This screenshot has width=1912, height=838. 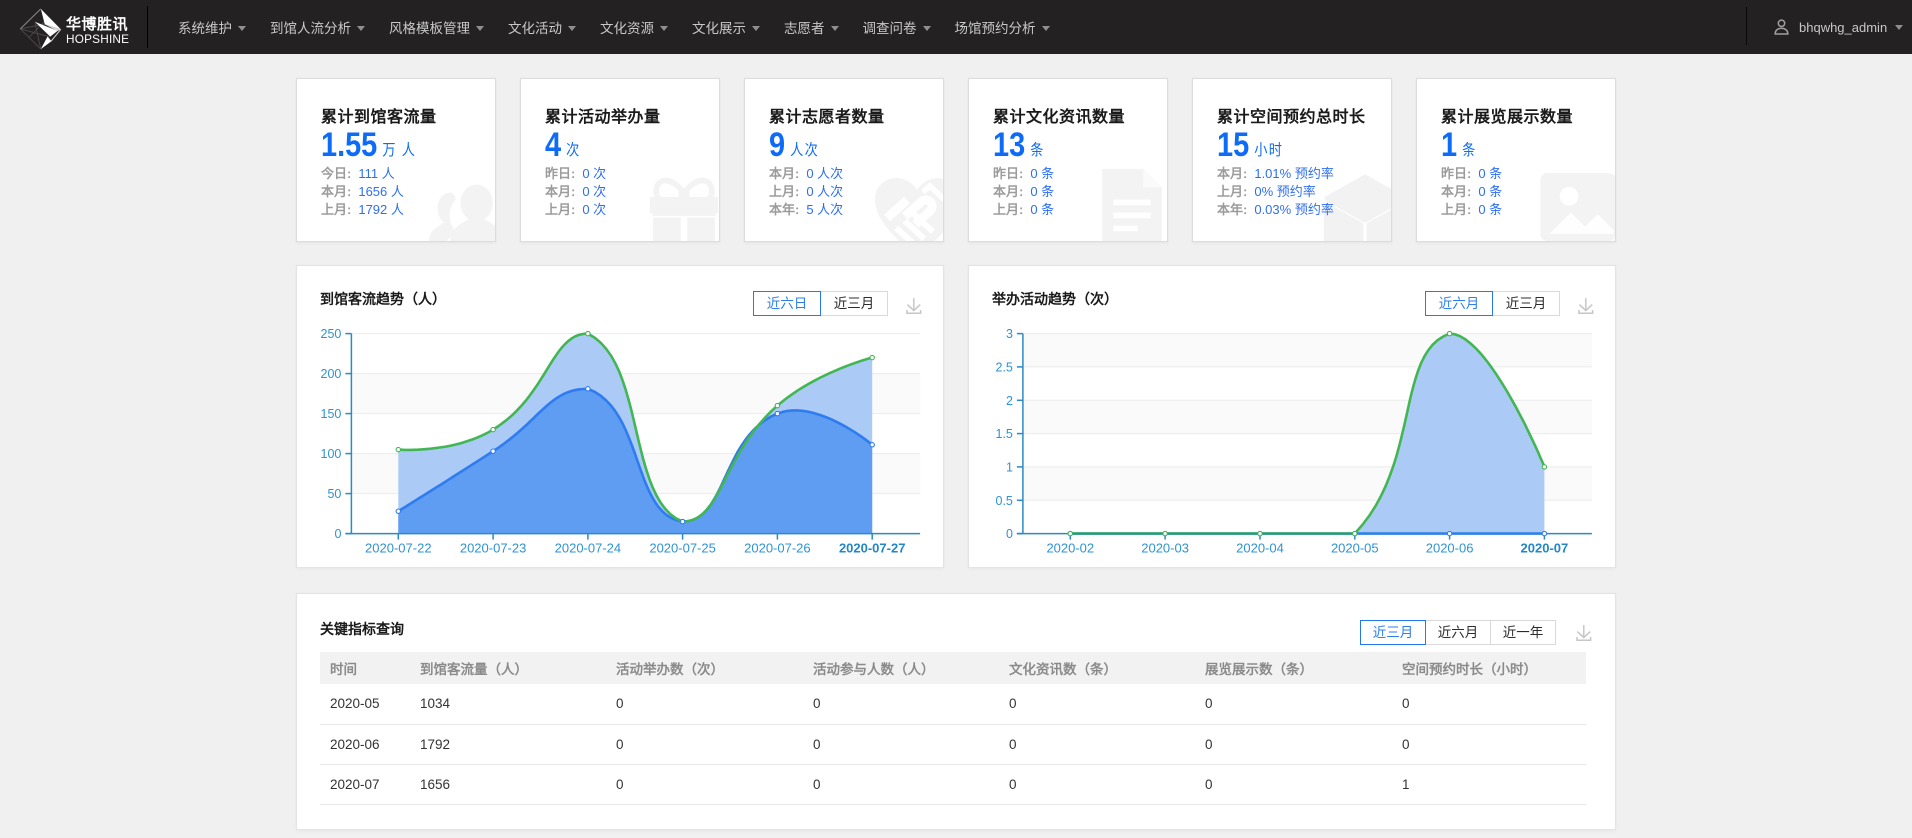 I want to click on svg-text: 2020-02, so click(x=1070, y=548).